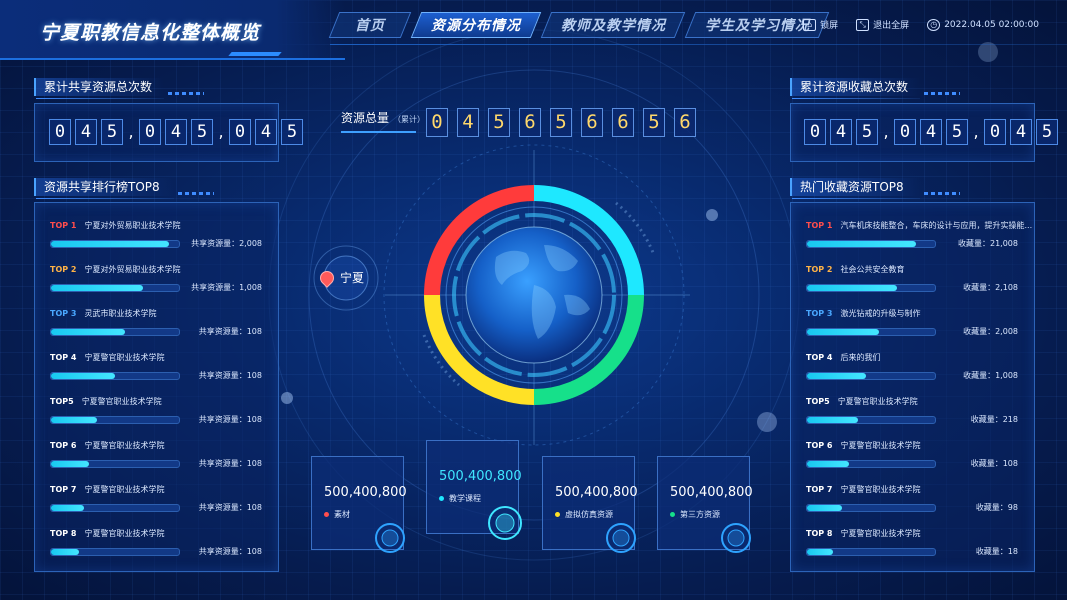  What do you see at coordinates (563, 529) in the screenshot?
I see `card-pedestals` at bounding box center [563, 529].